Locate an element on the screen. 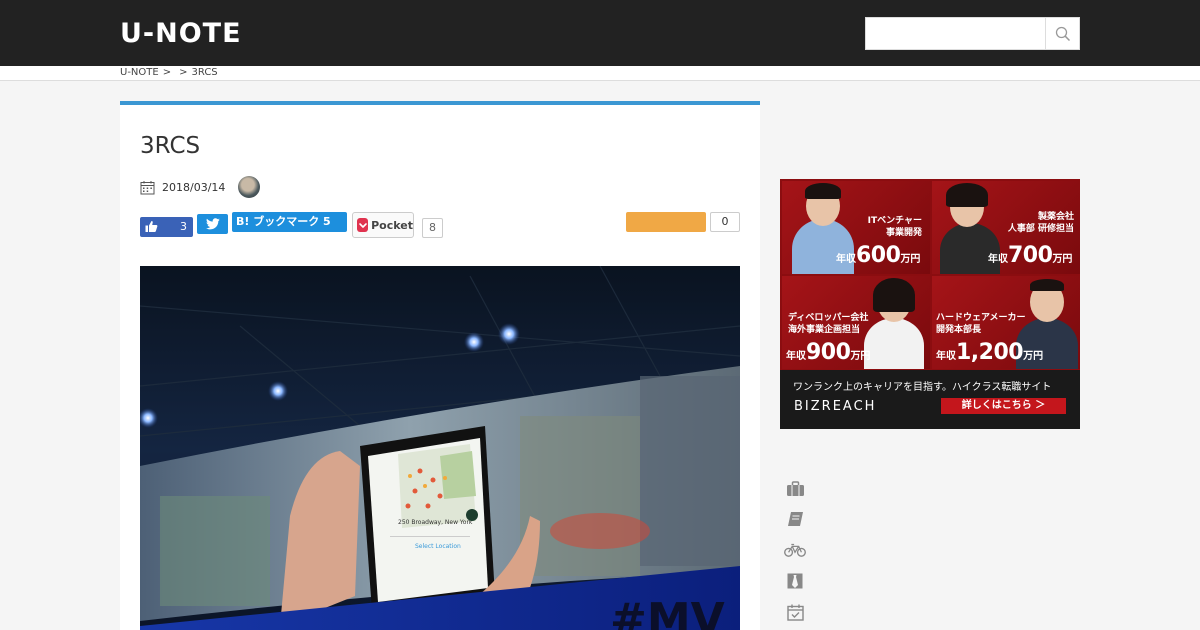 This screenshot has width=1200, height=630. ad-cell: ハードウェアメーカー 開発本部長 年収1,200万円 is located at coordinates (1006, 322).